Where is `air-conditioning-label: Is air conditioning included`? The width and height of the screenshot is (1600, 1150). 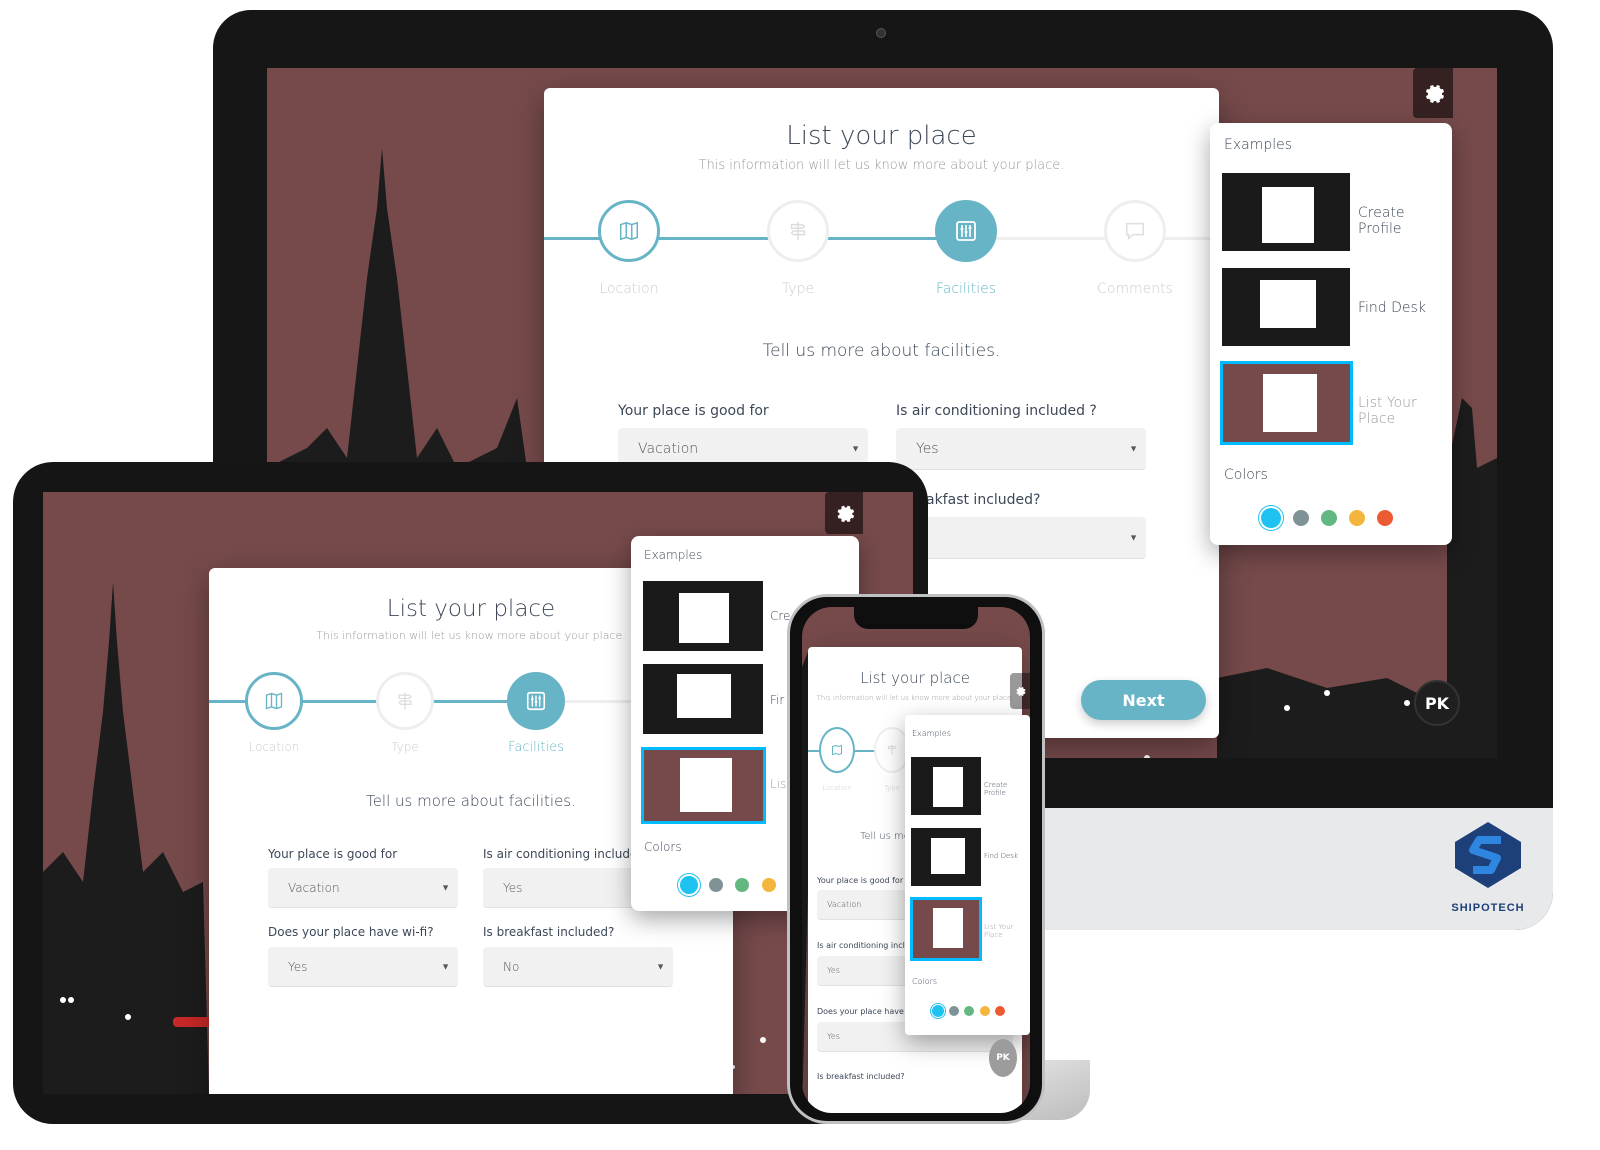 air-conditioning-label: Is air conditioning included is located at coordinates (564, 854).